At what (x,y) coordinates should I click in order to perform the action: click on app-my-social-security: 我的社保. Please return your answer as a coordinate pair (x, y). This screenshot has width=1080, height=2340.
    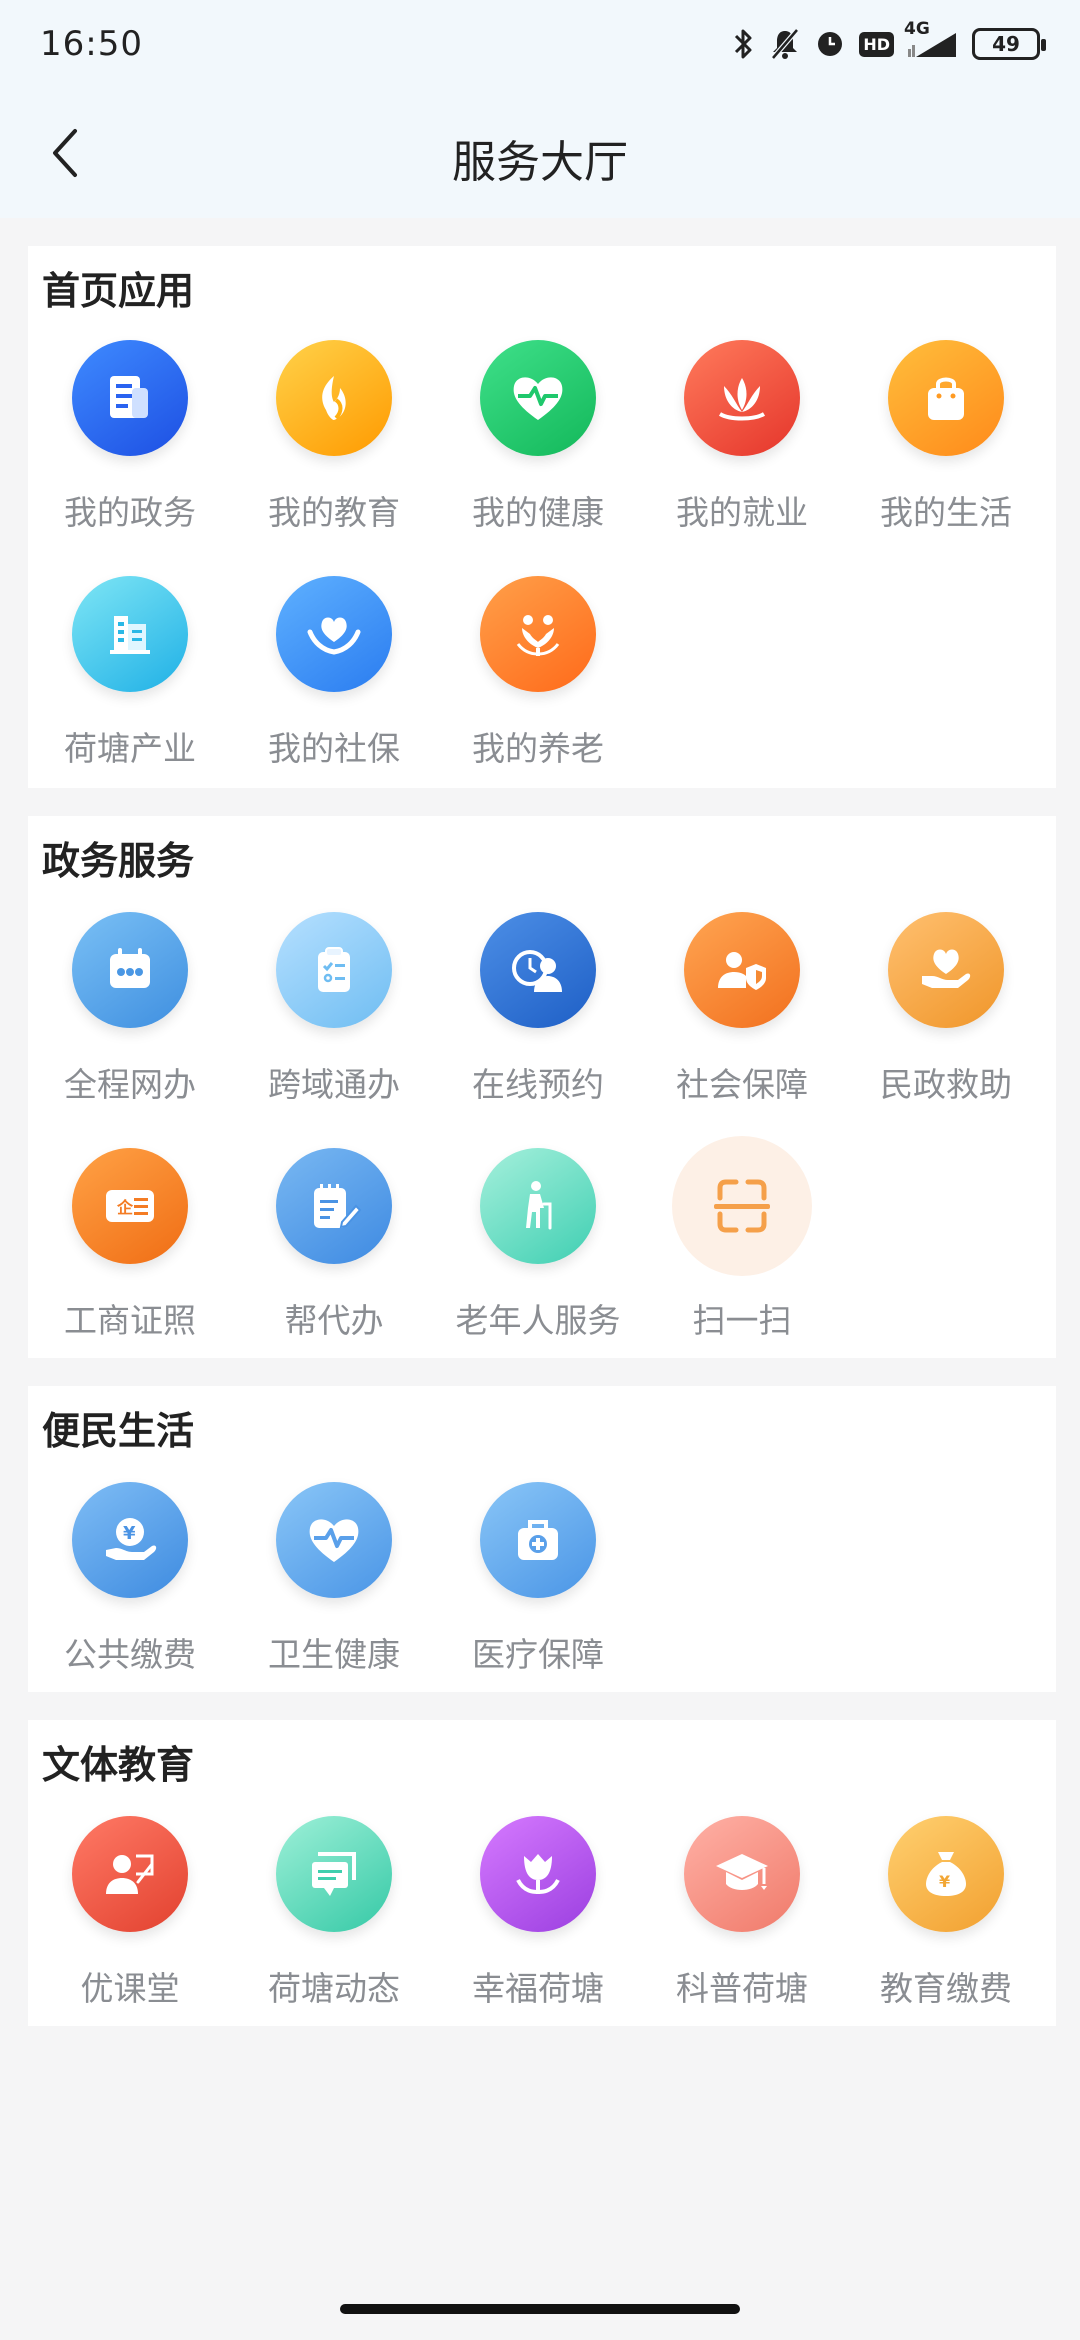
    Looking at the image, I should click on (334, 676).